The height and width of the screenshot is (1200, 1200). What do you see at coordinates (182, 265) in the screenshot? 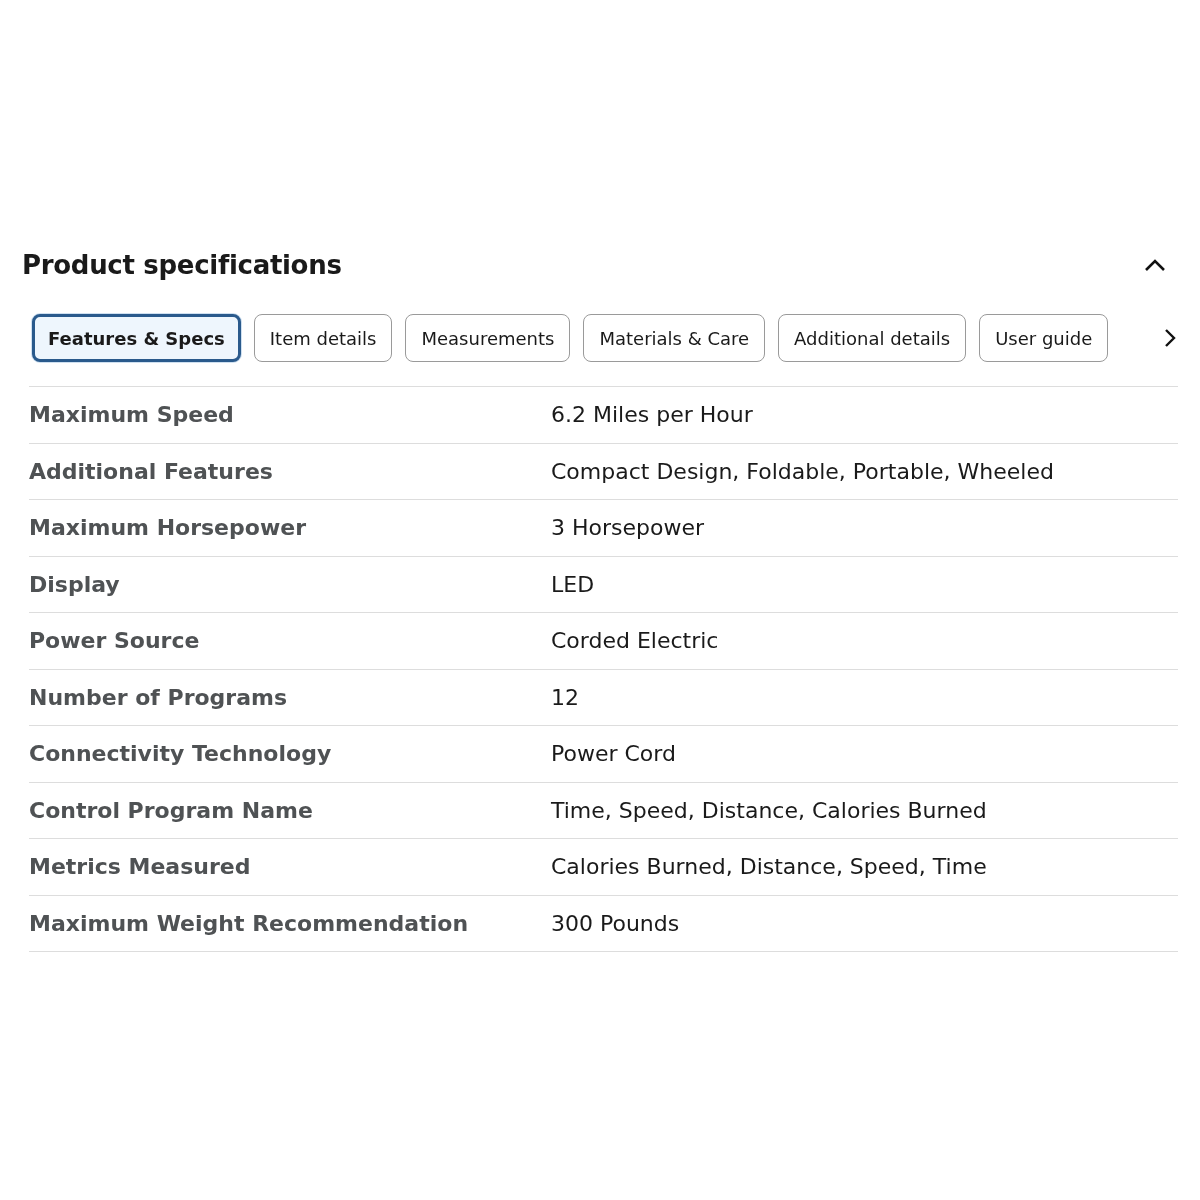
I see `section-title: Product specifications` at bounding box center [182, 265].